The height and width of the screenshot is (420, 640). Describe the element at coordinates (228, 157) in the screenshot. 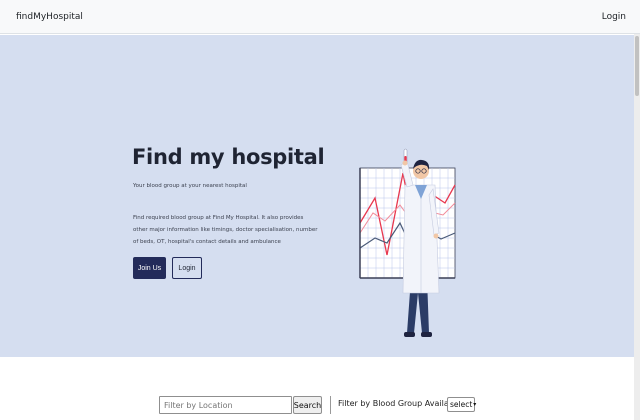

I see `hero-title: Find my hospital` at that location.